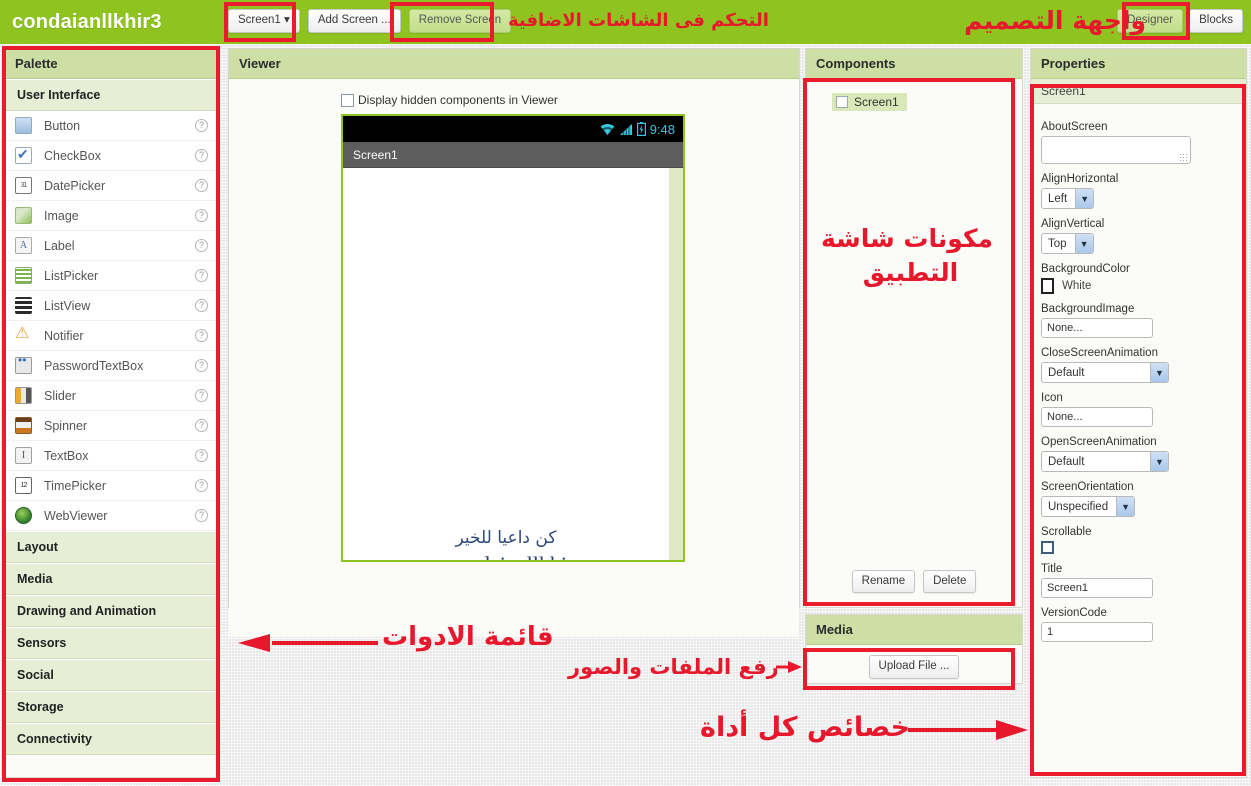 This screenshot has height=786, width=1251. Describe the element at coordinates (914, 64) in the screenshot. I see `components-title: Components` at that location.